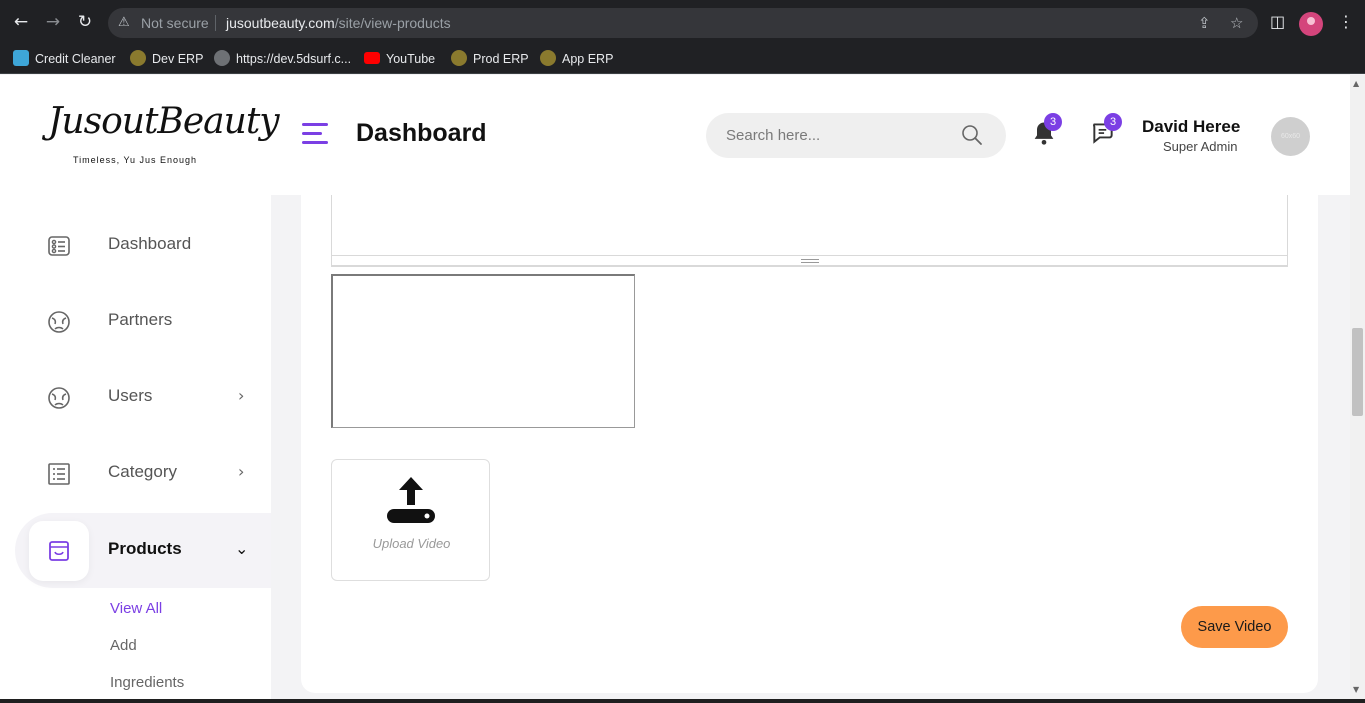  What do you see at coordinates (123, 645) in the screenshot?
I see `submenu-add: Add` at bounding box center [123, 645].